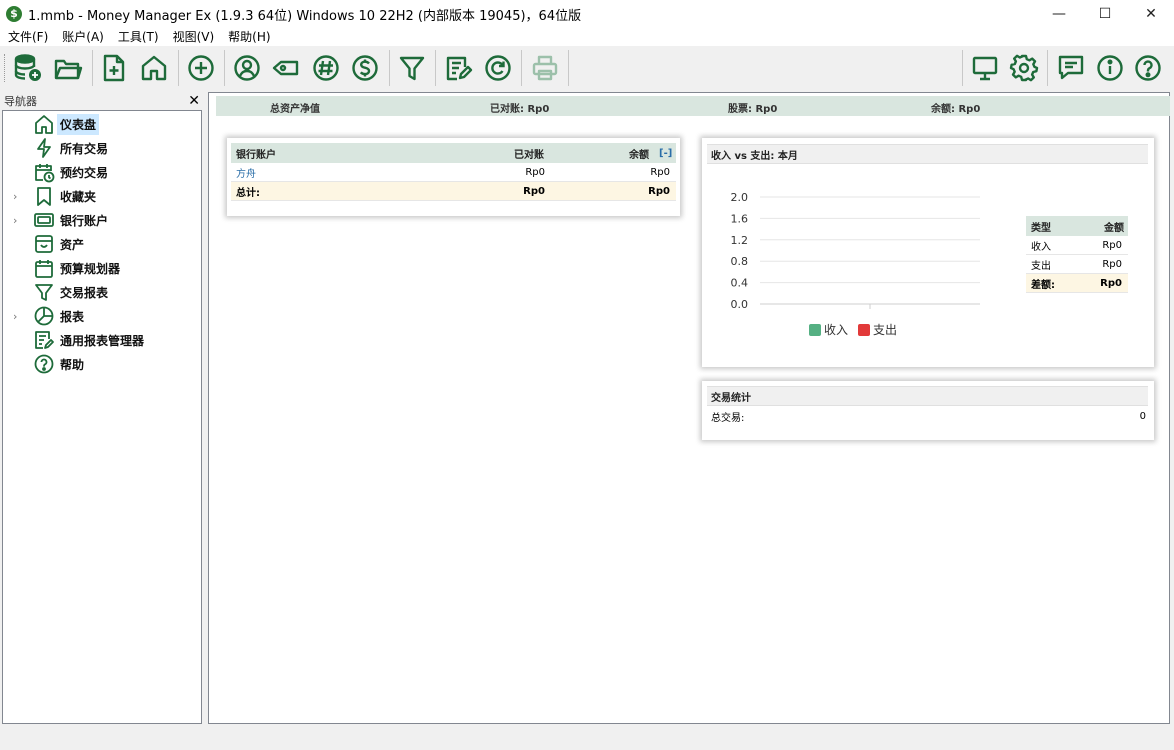 The width and height of the screenshot is (1174, 750). I want to click on menu-bar: 文件(F) 账户(A) 工具(T) 视图(V) 帮助(H), so click(587, 37).